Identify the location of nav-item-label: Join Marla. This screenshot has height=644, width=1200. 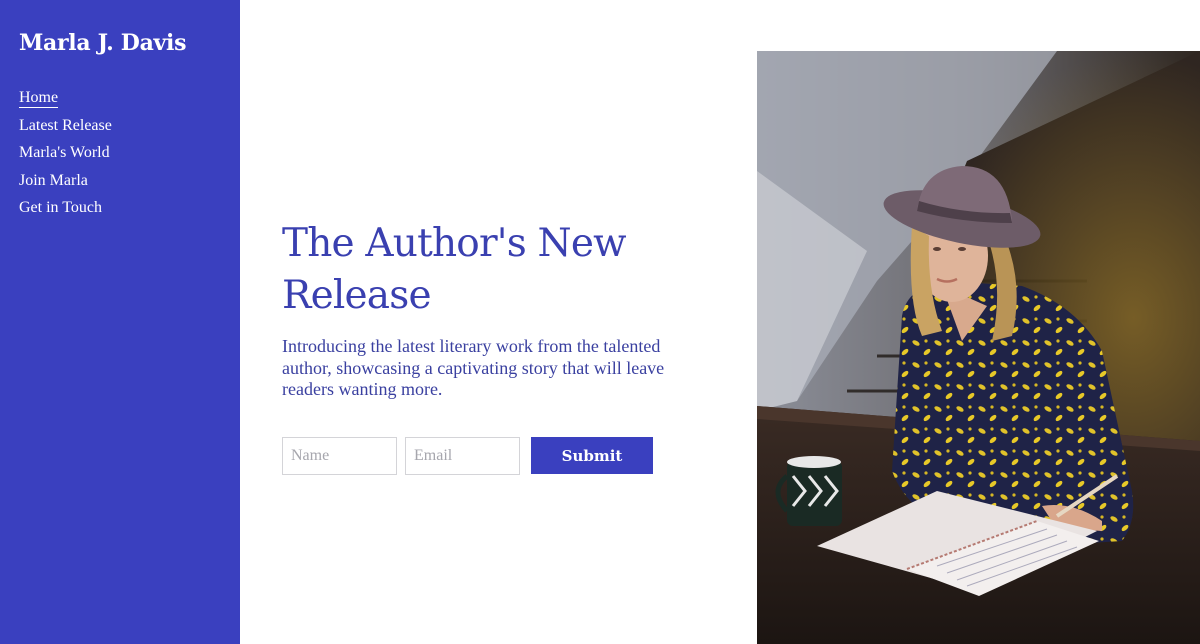
(53, 180).